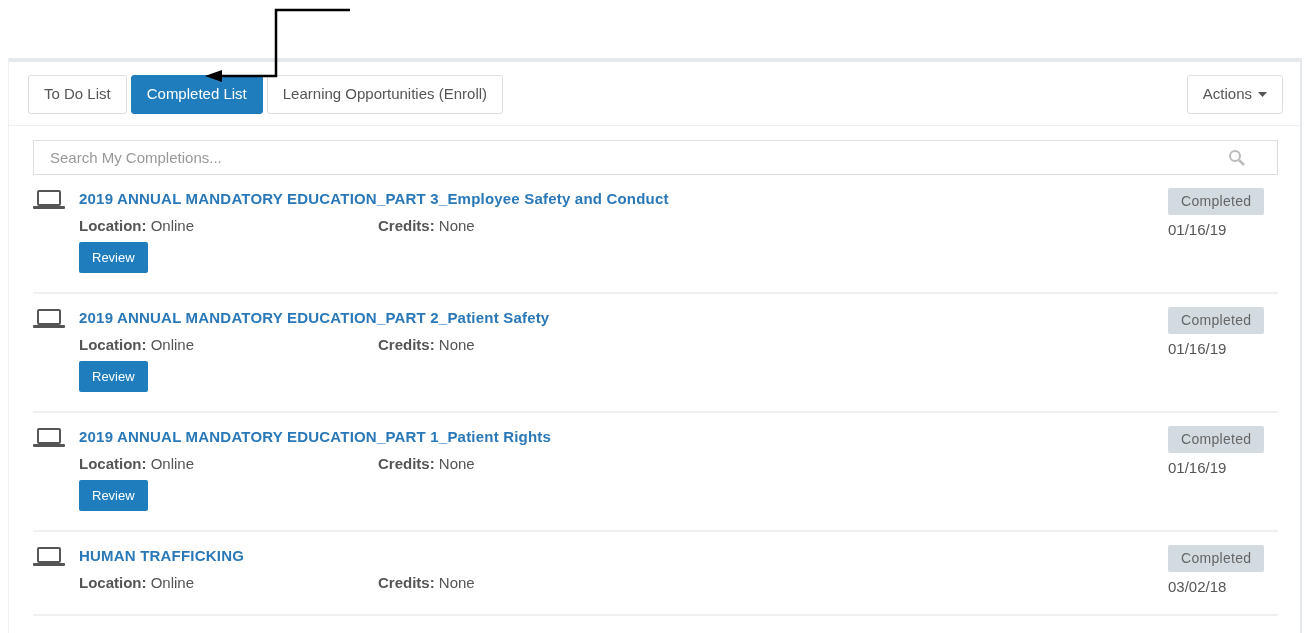  Describe the element at coordinates (385, 94) in the screenshot. I see `tab: Learning Opportunities (Enroll)` at that location.